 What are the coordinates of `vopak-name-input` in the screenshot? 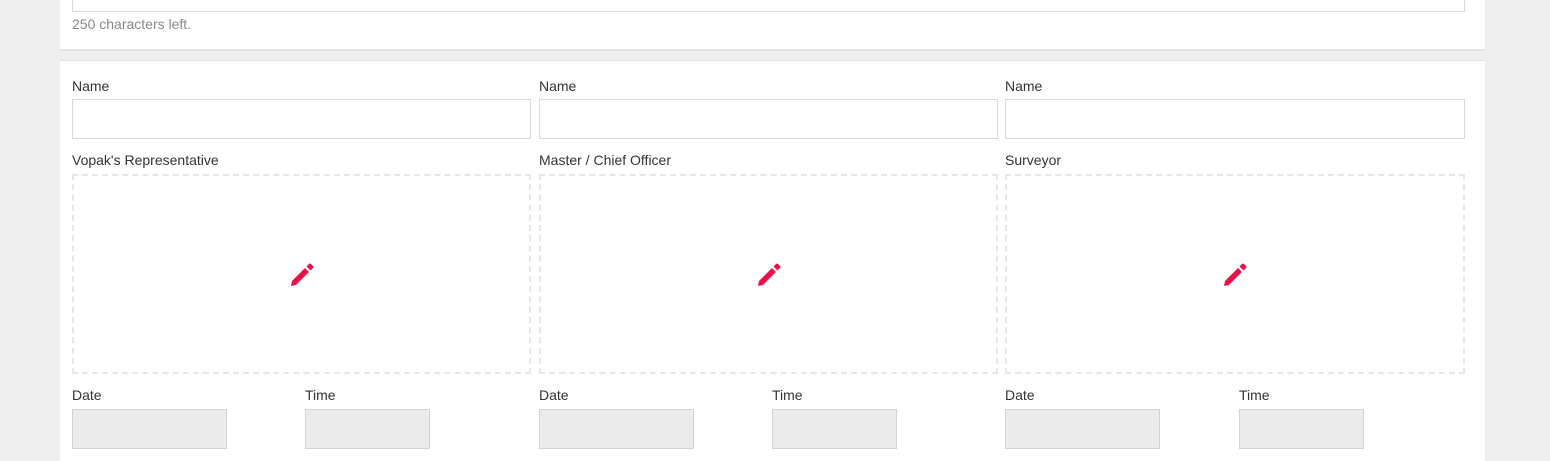 It's located at (301, 119).